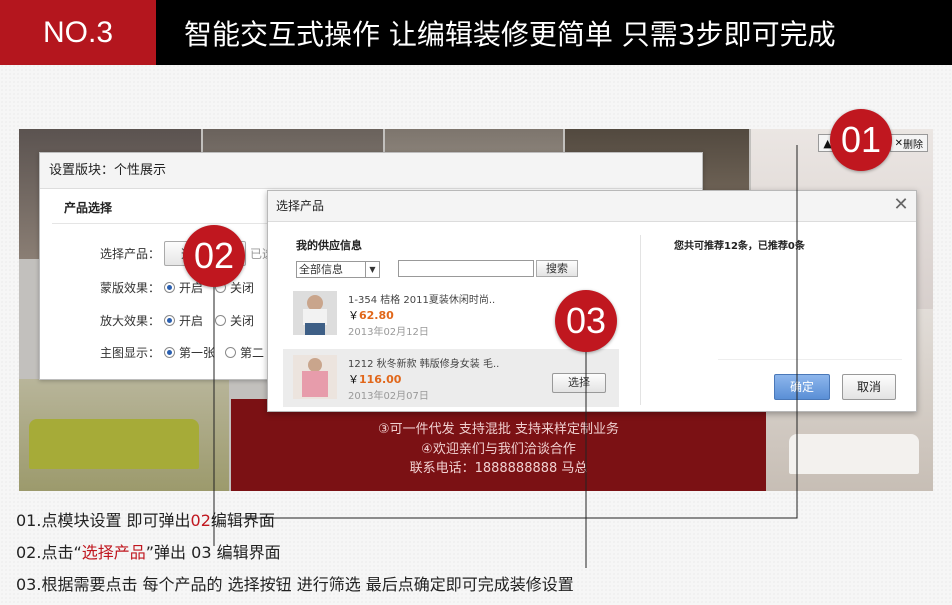  Describe the element at coordinates (592, 206) in the screenshot. I see `dialog-title: 选择产品` at that location.